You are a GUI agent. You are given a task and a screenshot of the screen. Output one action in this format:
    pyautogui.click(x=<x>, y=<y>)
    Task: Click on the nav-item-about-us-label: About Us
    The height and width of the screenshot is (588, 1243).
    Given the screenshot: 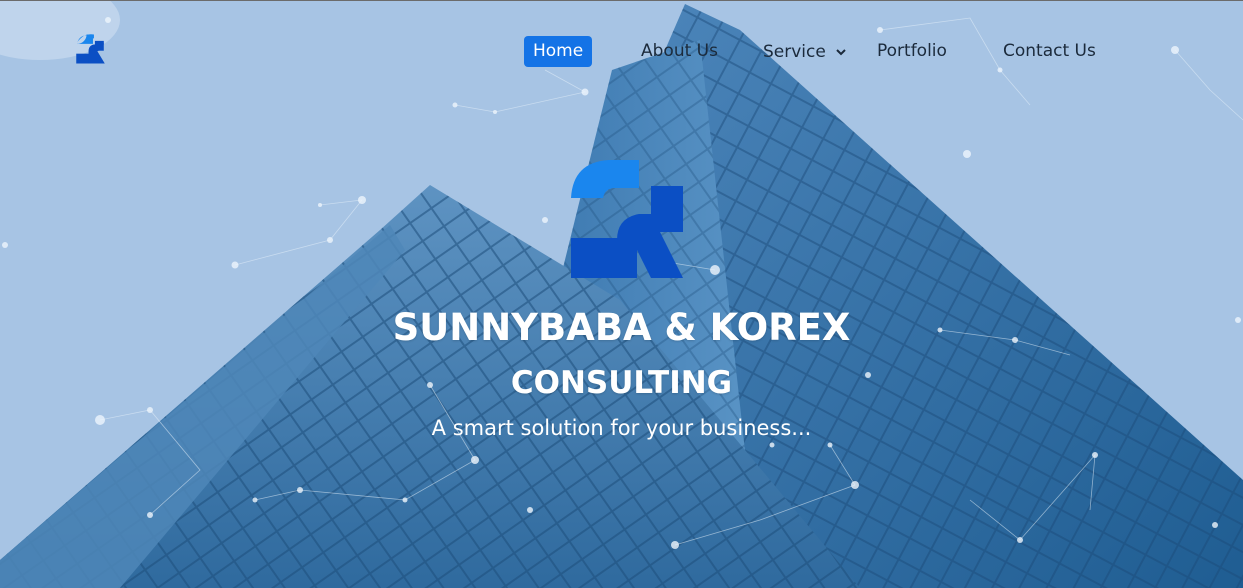 What is the action you would take?
    pyautogui.click(x=679, y=51)
    